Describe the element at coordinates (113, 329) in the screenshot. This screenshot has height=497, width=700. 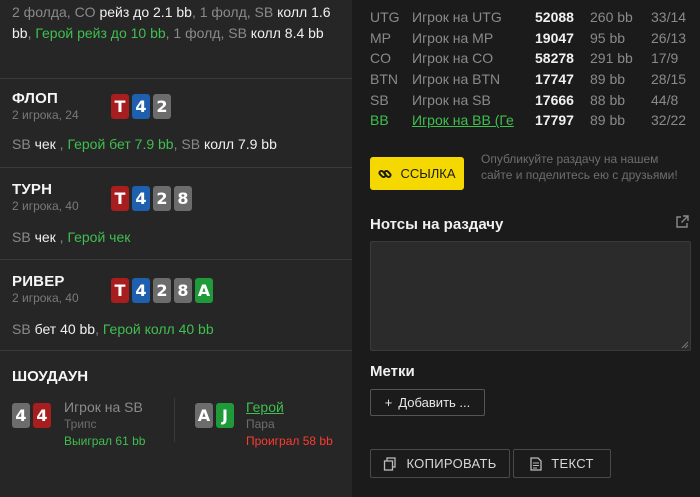
I see `river-actions: SB бет 40 bb, Герой колл 40 bb` at that location.